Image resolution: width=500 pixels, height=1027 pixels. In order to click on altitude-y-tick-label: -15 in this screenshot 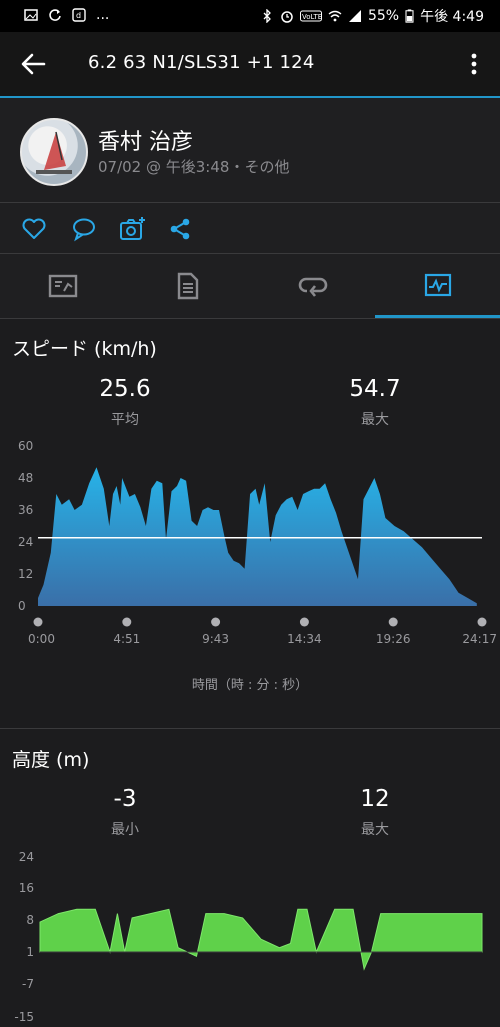, I will do `click(24, 1017)`.